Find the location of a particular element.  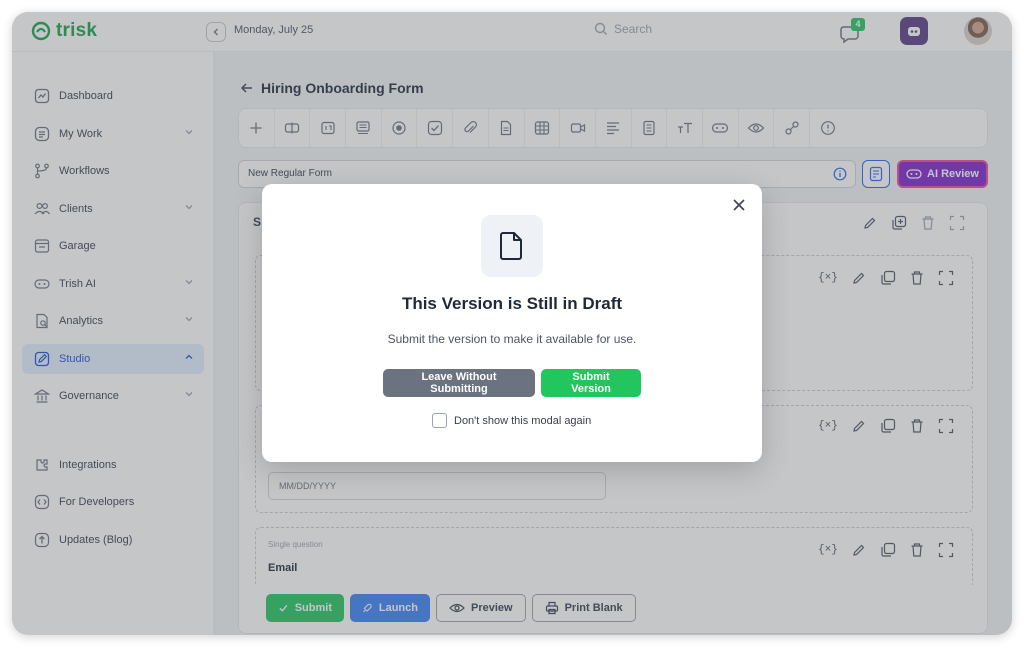

close-button is located at coordinates (739, 205).